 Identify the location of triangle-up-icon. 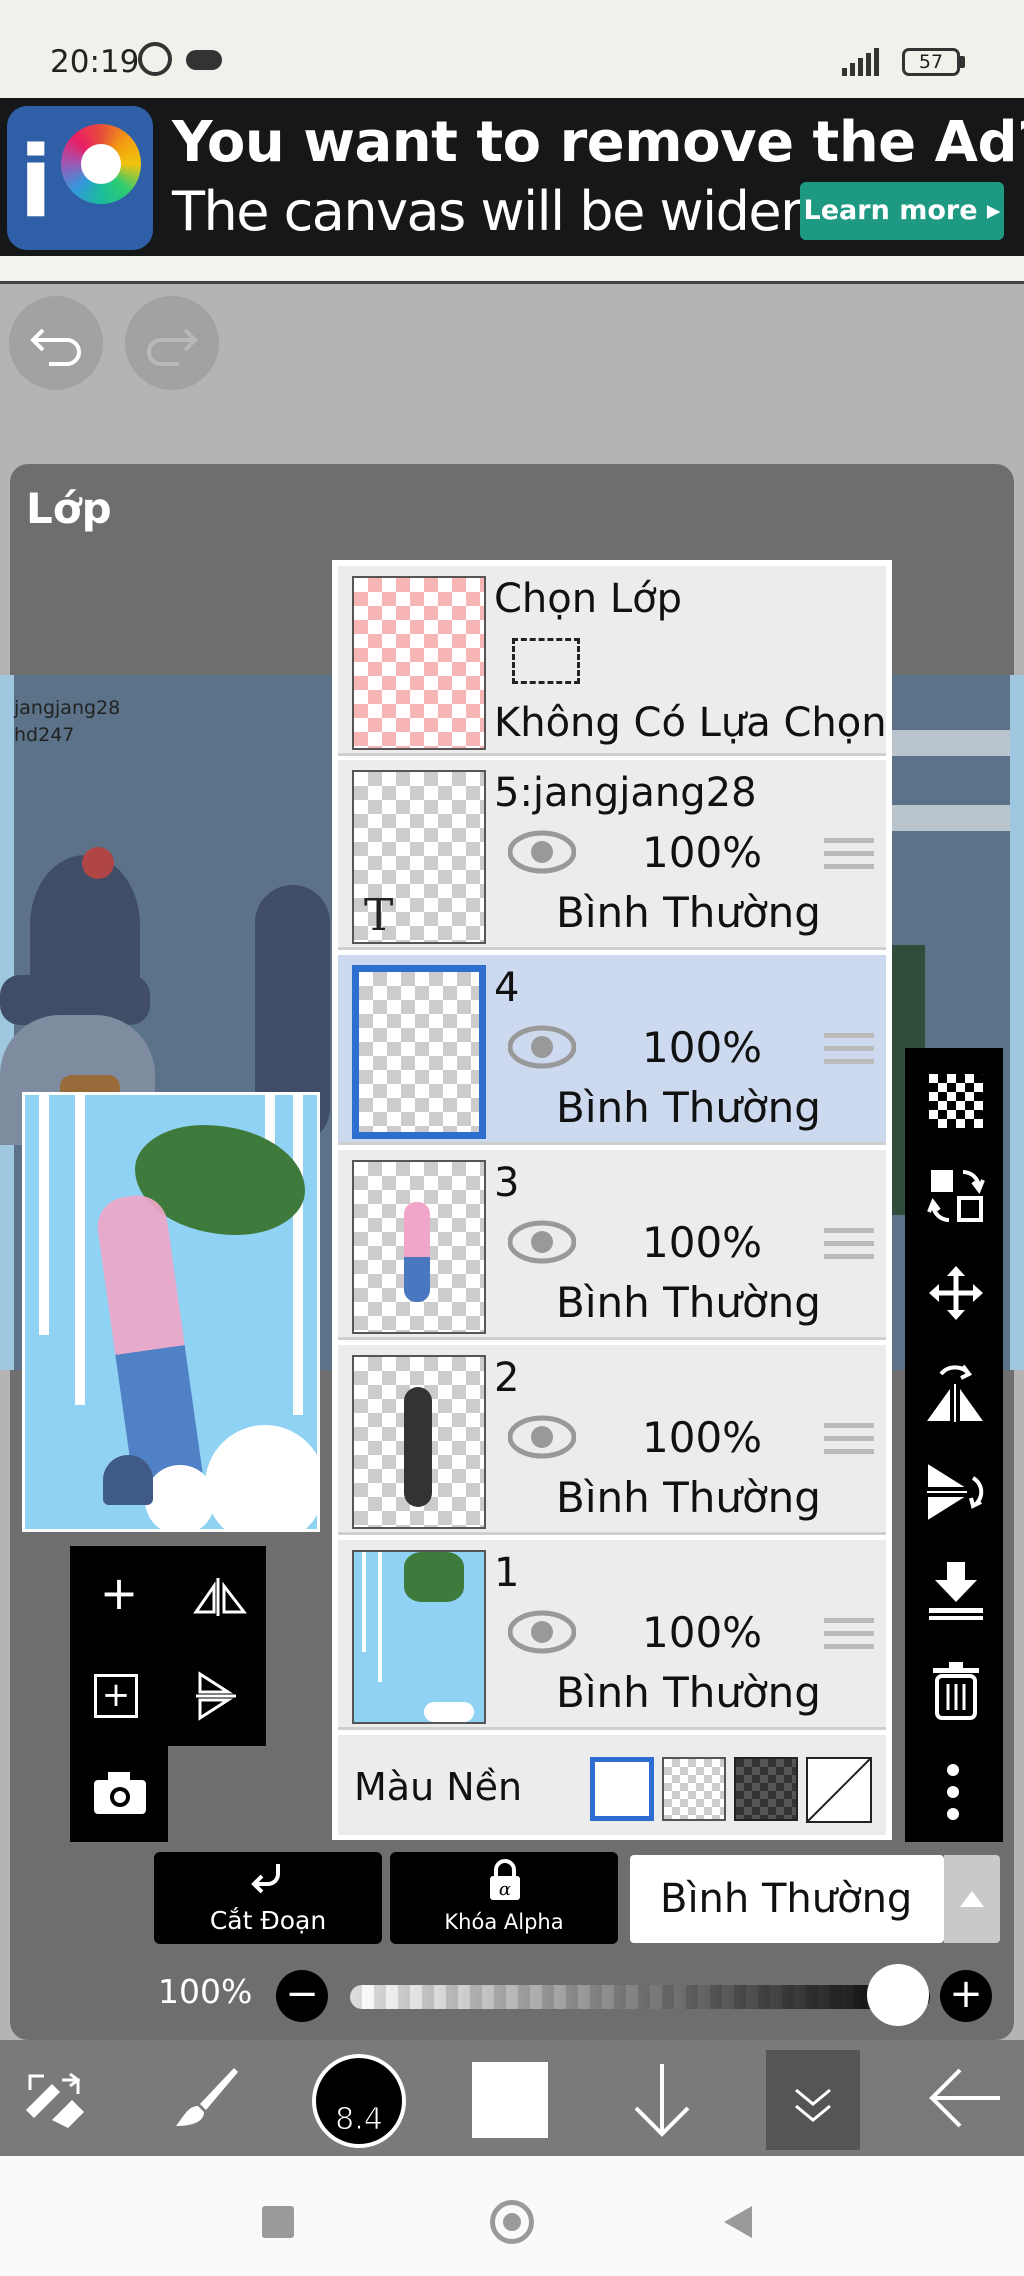
(972, 1899).